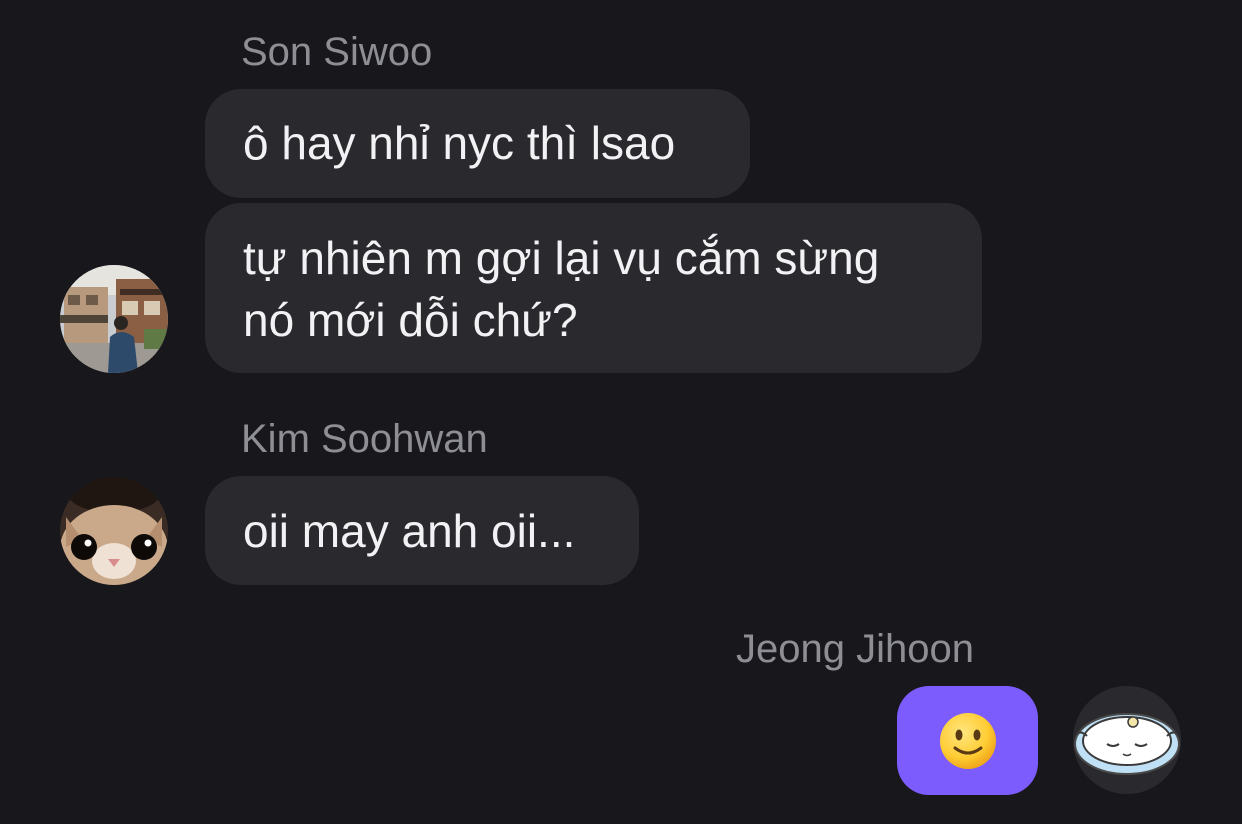  I want to click on message-bubble-emoji, so click(967, 740).